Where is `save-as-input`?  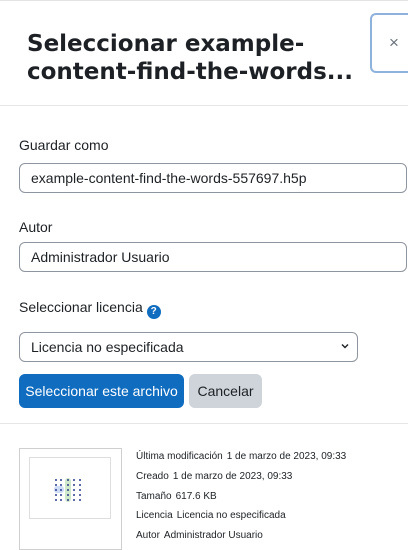 save-as-input is located at coordinates (213, 178).